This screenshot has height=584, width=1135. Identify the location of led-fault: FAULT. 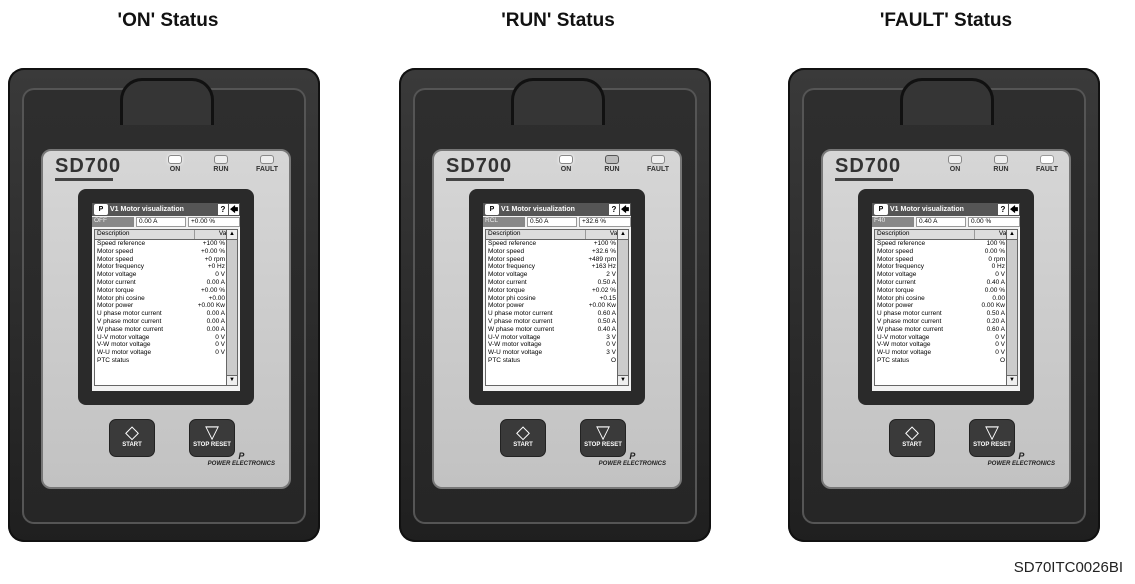
(267, 164).